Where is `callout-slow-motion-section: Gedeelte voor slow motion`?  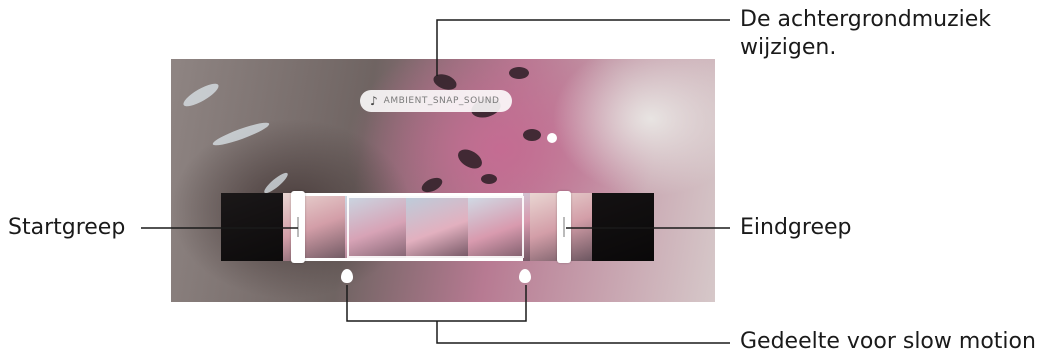
callout-slow-motion-section: Gedeelte voor slow motion is located at coordinates (888, 341).